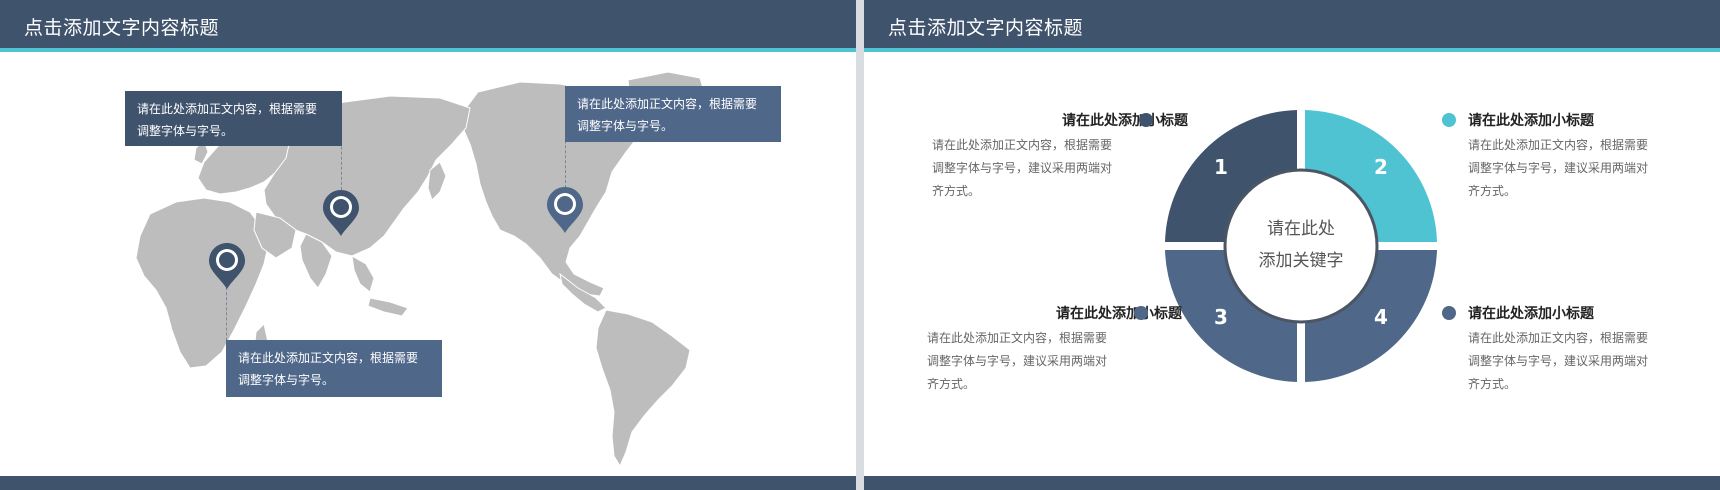 The width and height of the screenshot is (1720, 490). I want to click on segment-number-4: 4, so click(1381, 317).